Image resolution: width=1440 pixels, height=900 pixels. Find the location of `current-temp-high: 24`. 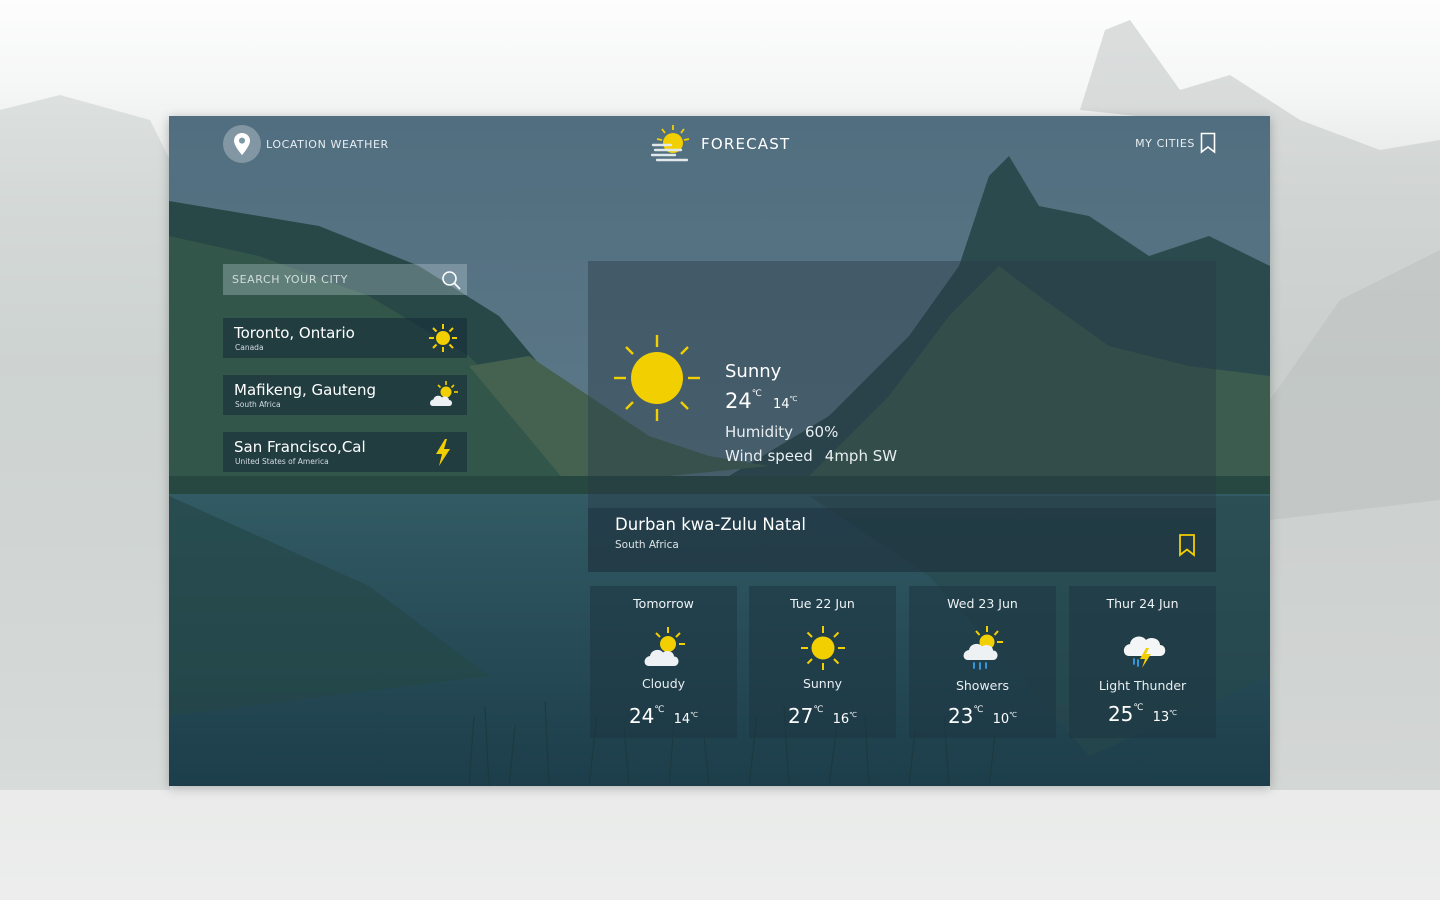

current-temp-high: 24 is located at coordinates (738, 401).